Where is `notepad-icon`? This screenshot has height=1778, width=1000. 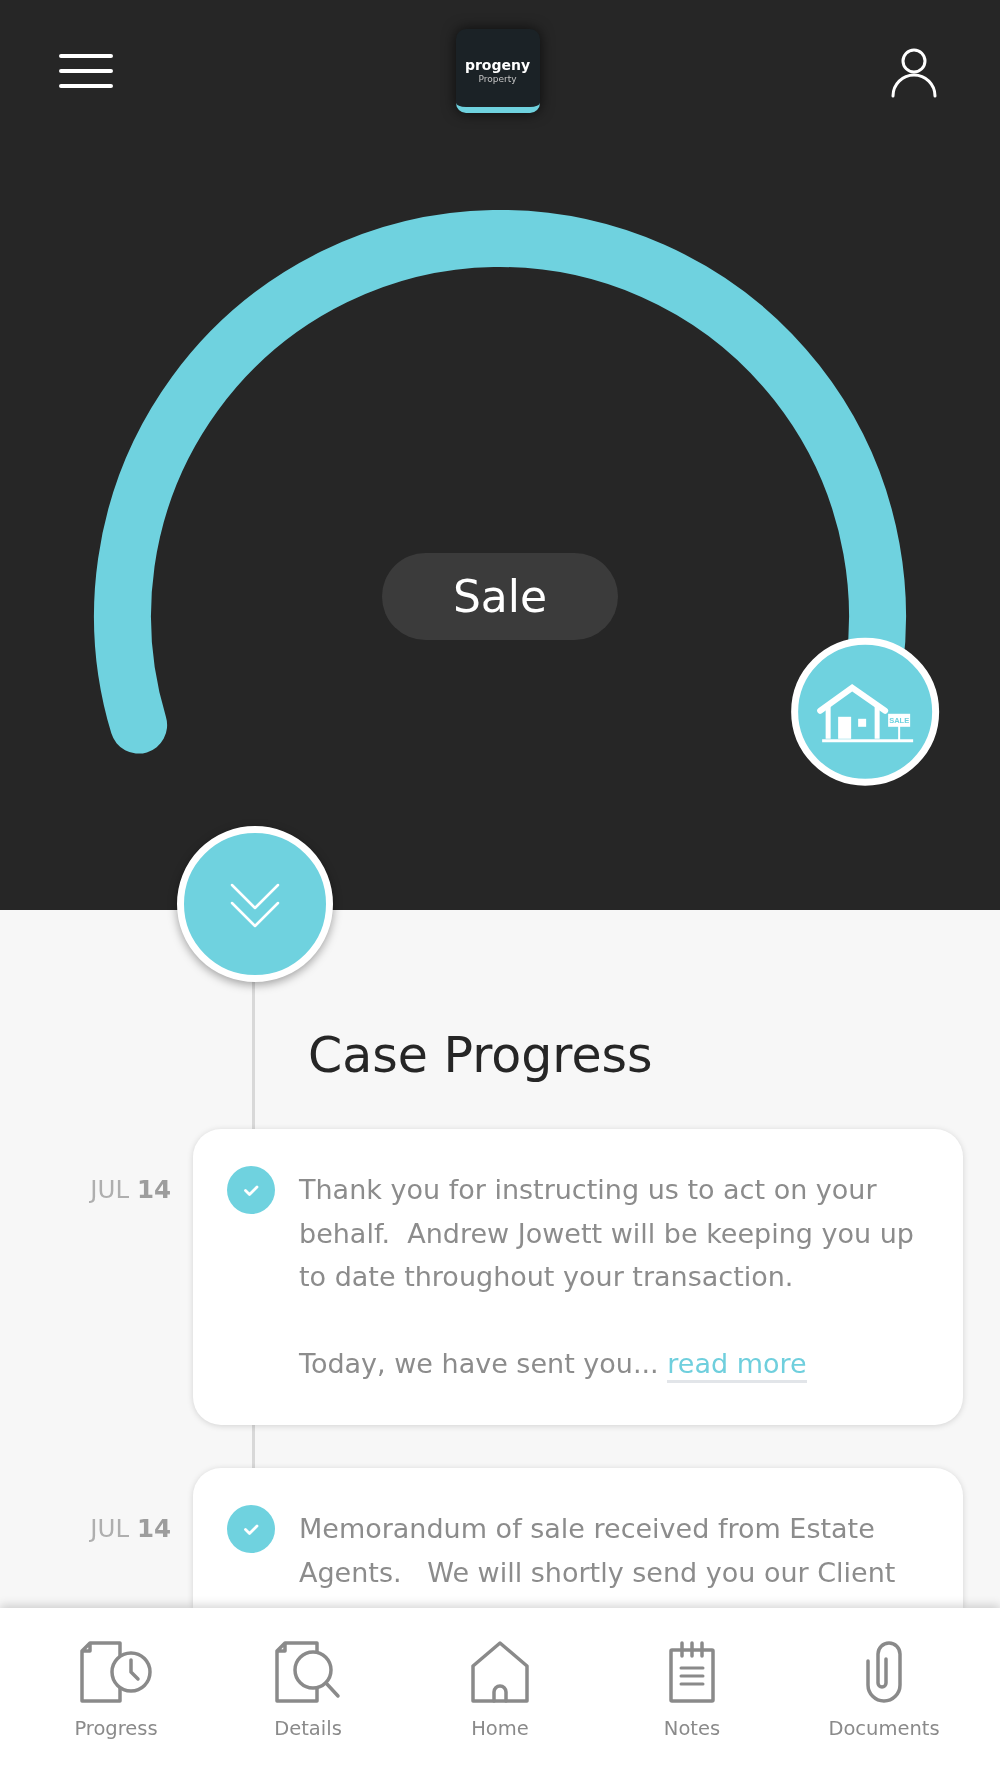 notepad-icon is located at coordinates (692, 1672).